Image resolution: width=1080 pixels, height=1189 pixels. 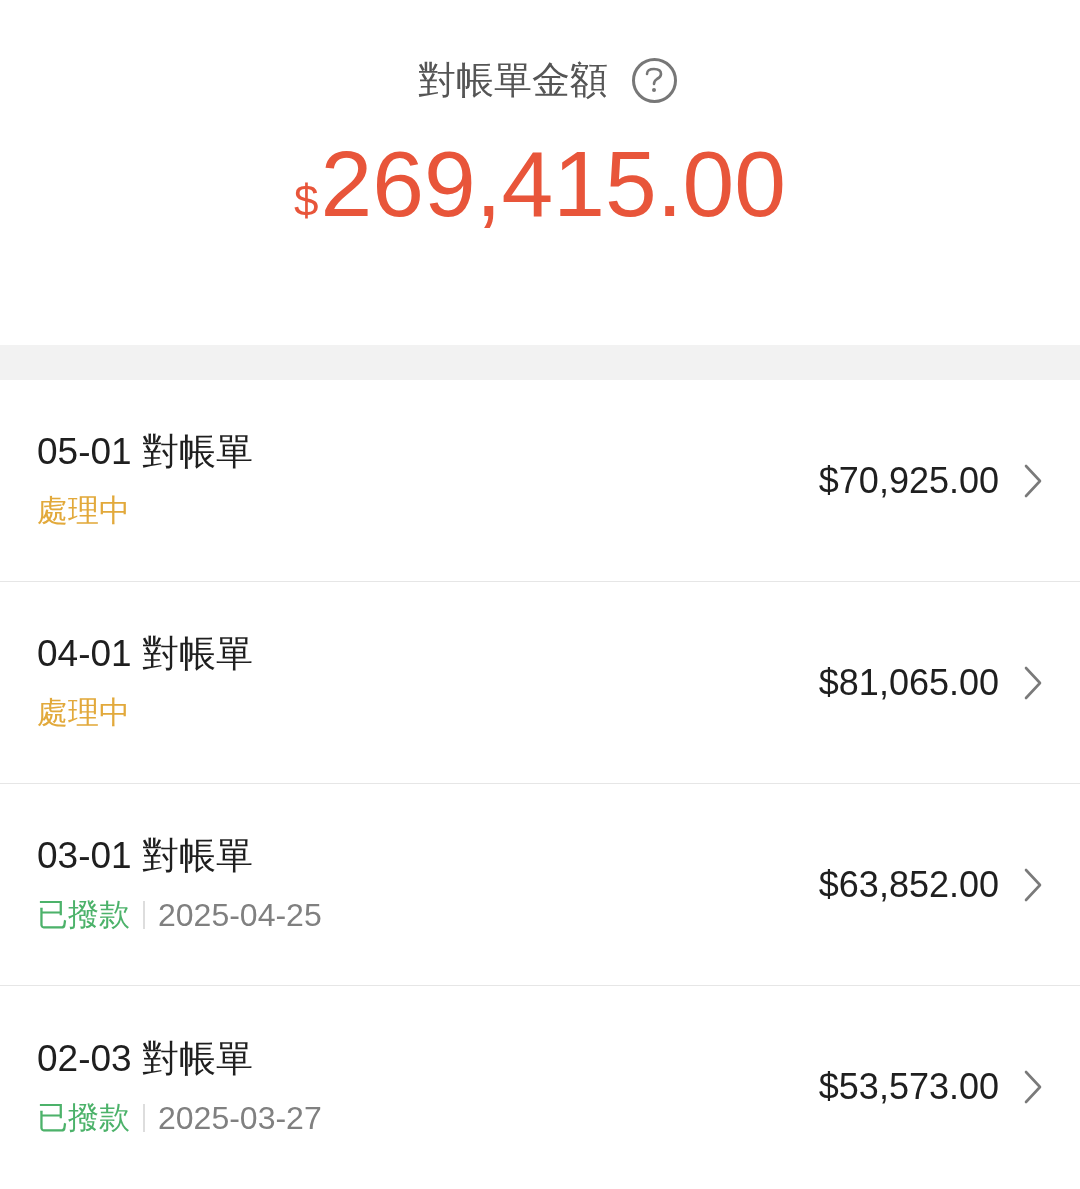 I want to click on payout-date: 2025-03-27, so click(x=240, y=1118).